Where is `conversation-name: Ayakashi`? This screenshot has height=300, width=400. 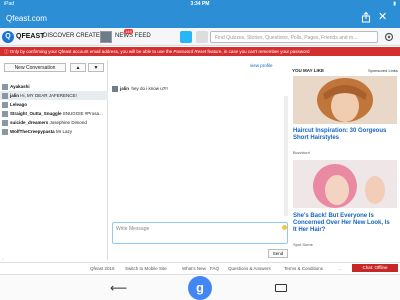
conversation-name: Ayakashi is located at coordinates (20, 87).